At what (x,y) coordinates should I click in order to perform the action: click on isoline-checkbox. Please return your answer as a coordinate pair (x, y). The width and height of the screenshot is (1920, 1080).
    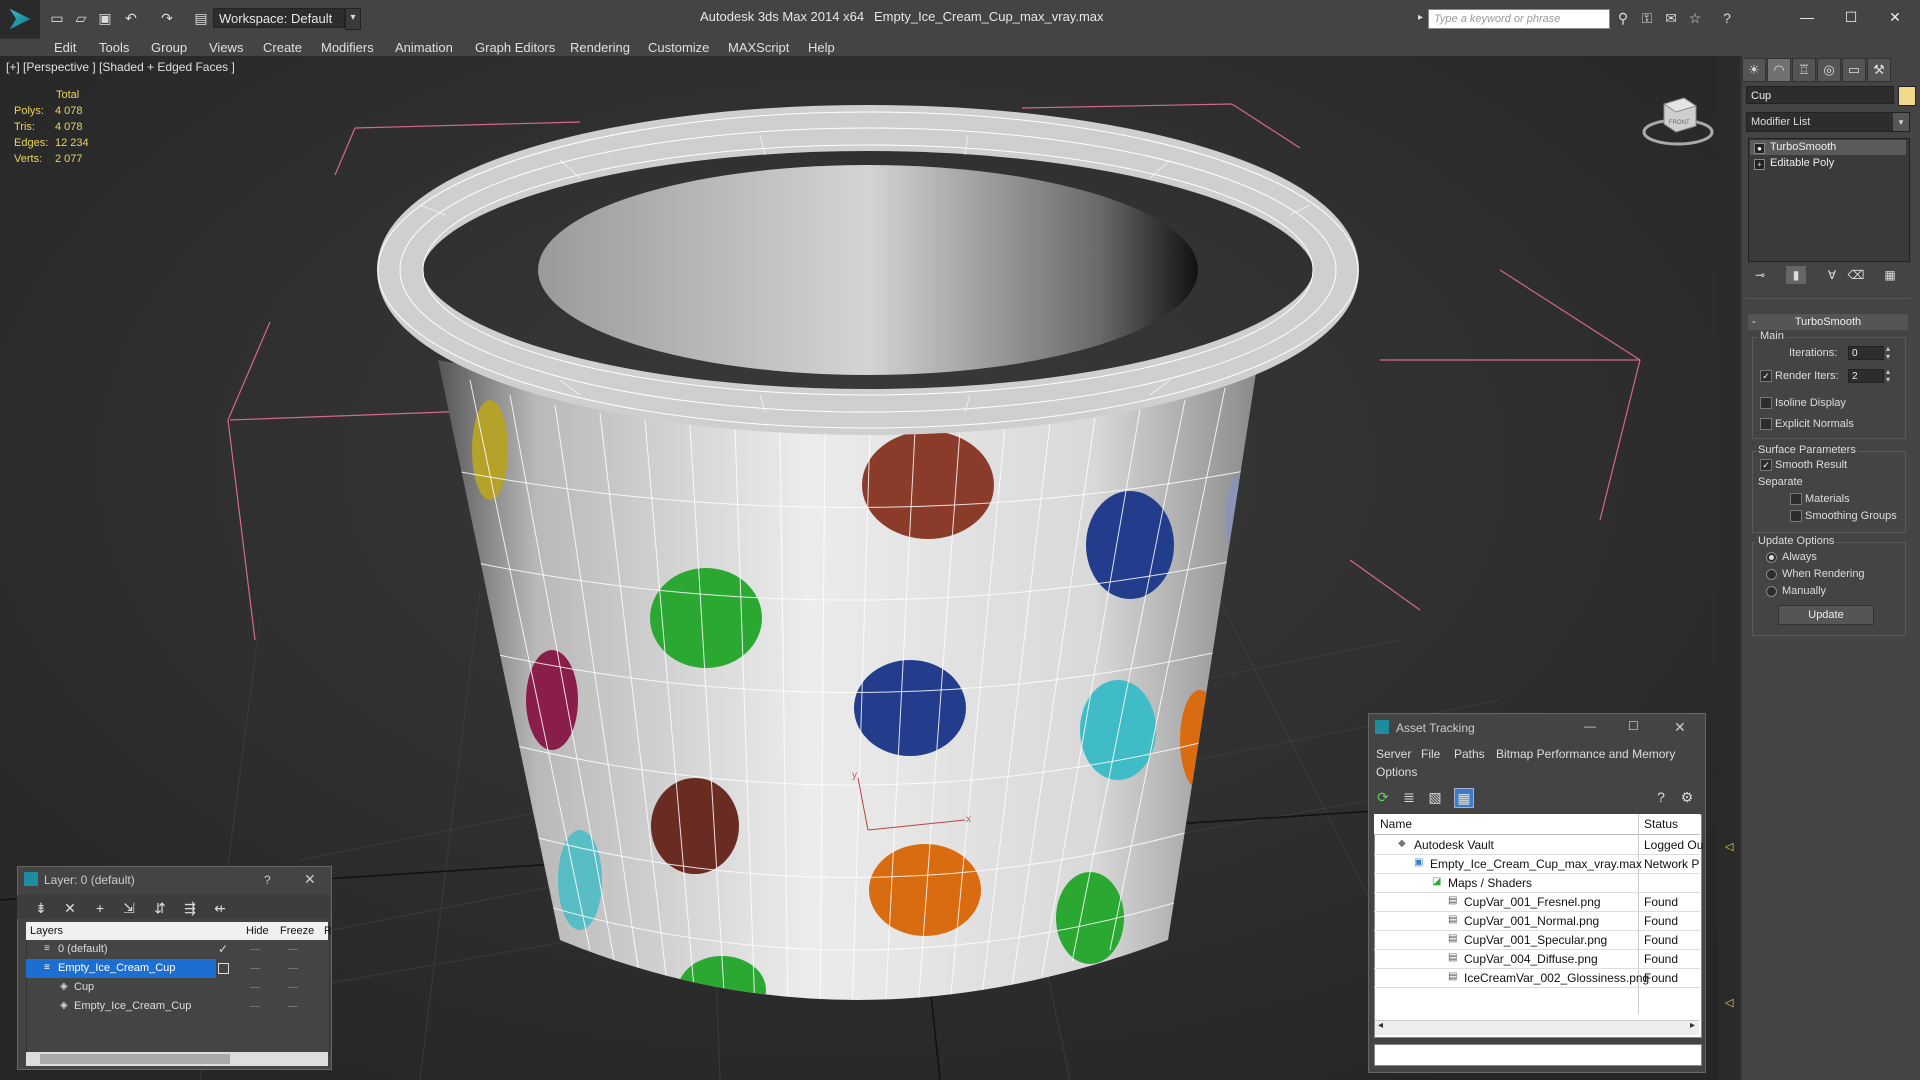
    Looking at the image, I should click on (1766, 403).